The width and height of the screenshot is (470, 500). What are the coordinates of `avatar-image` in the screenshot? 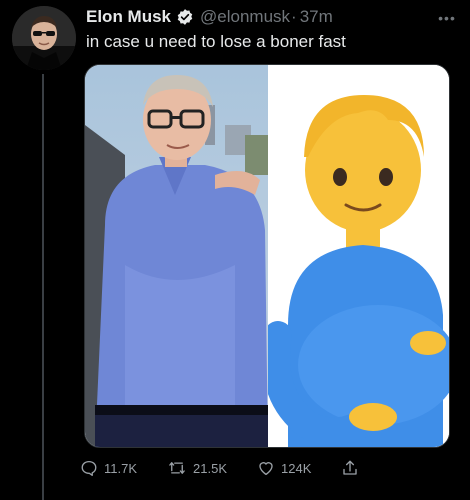 It's located at (44, 38).